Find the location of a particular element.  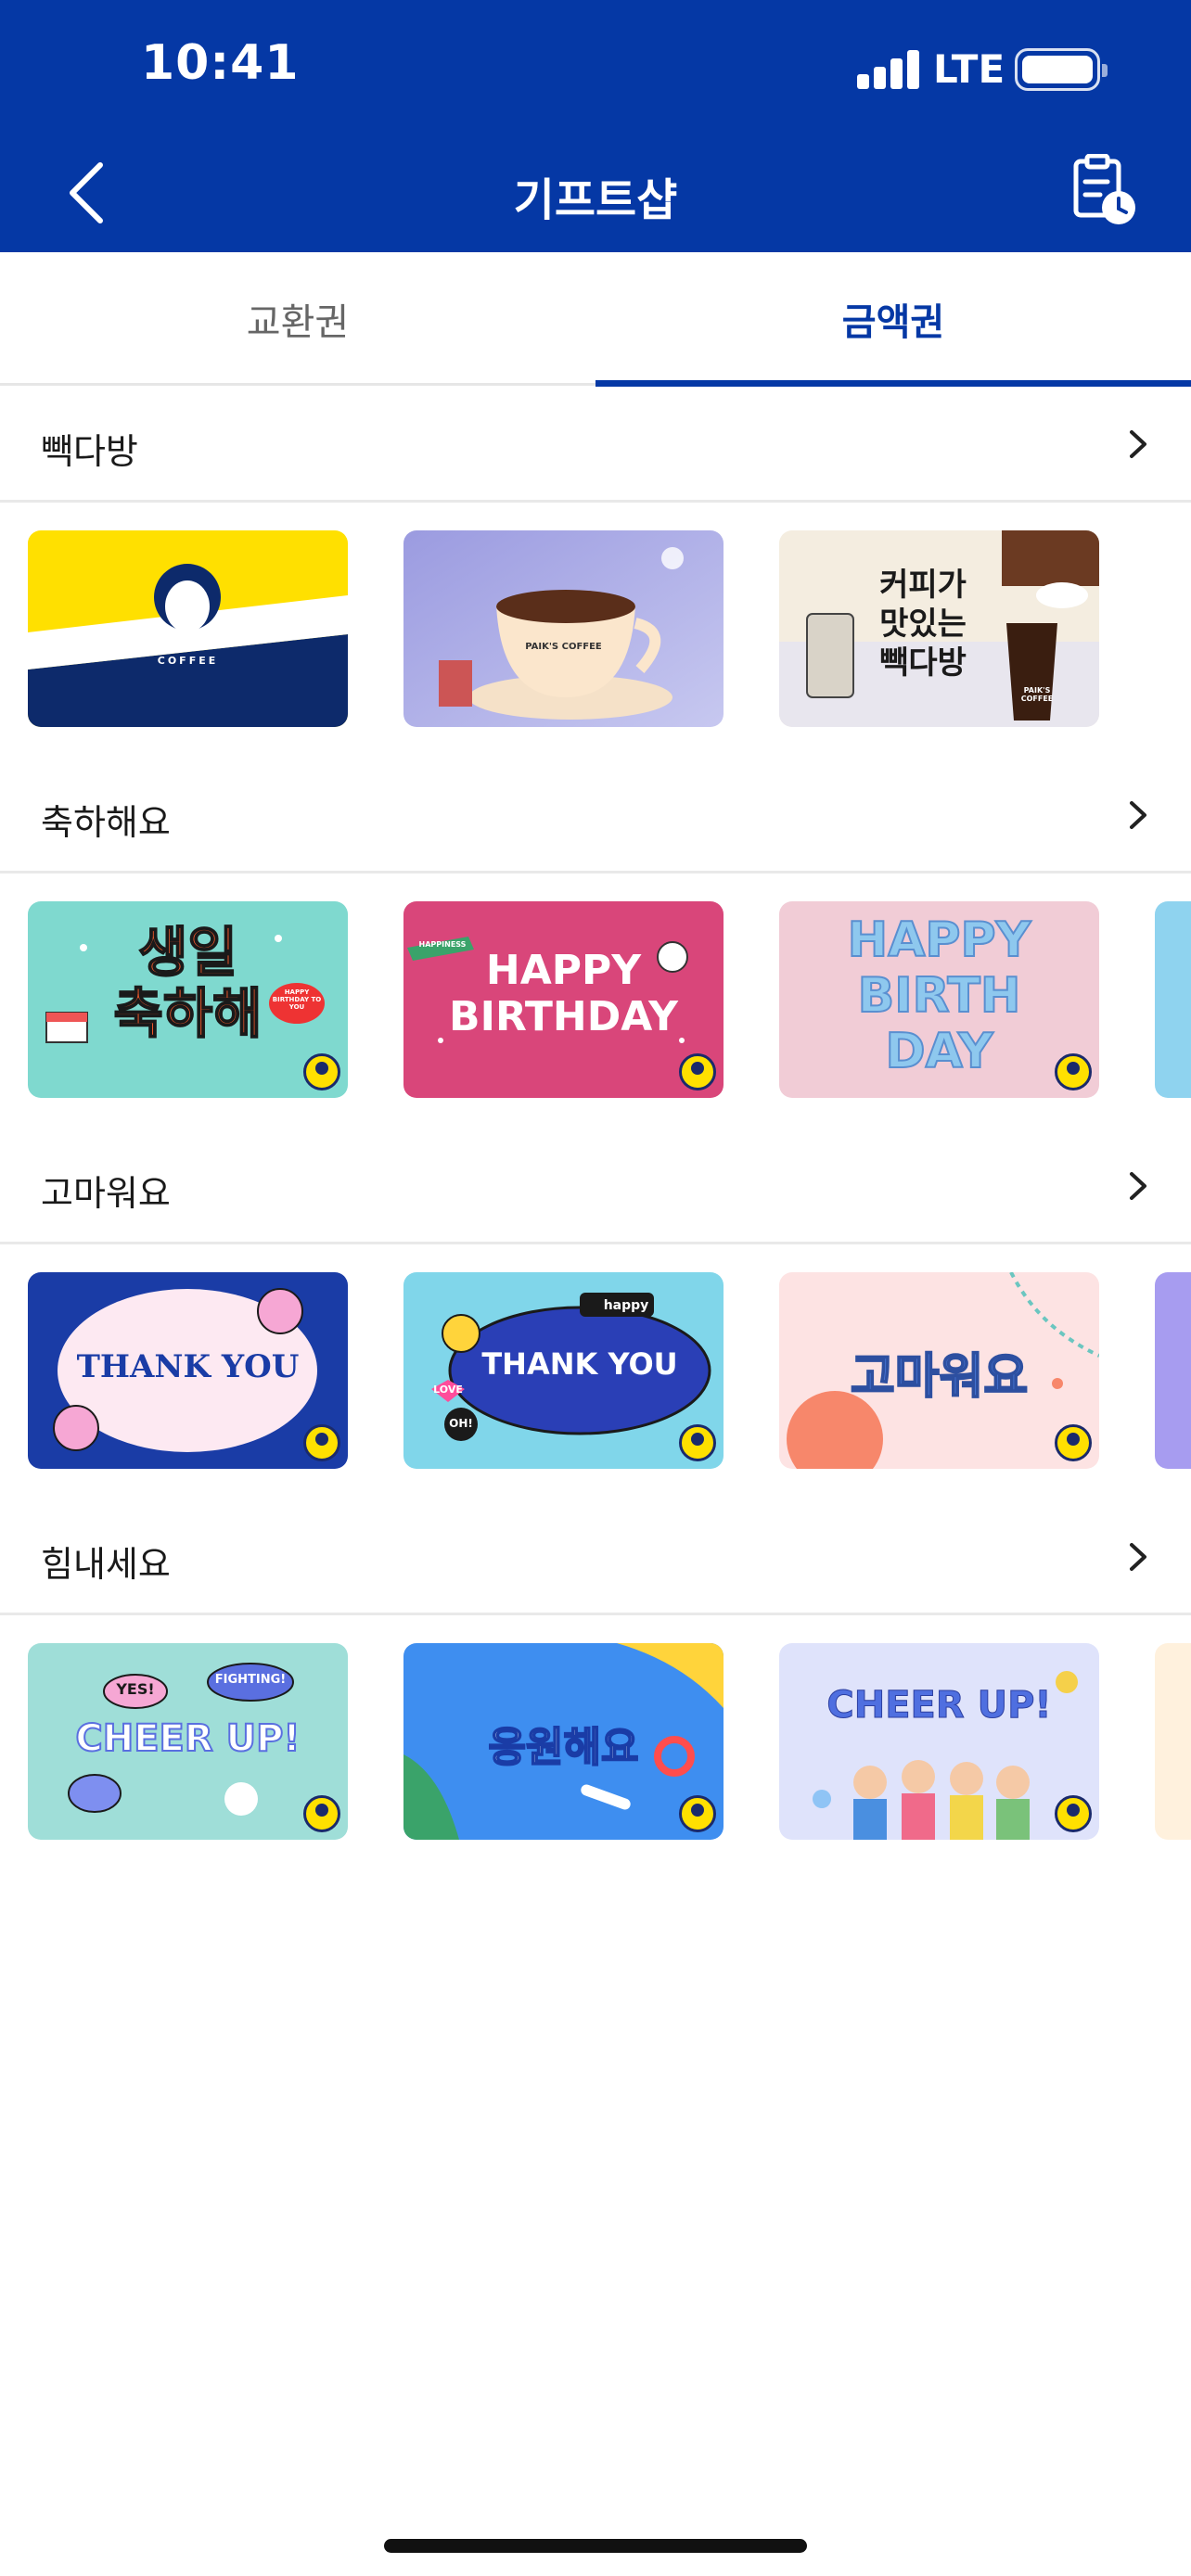

order-history-button is located at coordinates (1104, 191).